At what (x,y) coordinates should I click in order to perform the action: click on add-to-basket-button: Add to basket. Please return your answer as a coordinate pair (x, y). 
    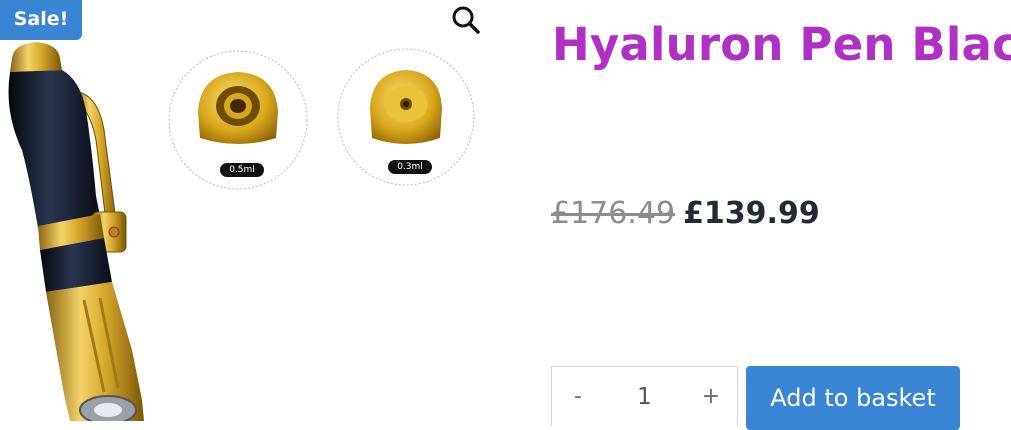
    Looking at the image, I should click on (853, 398).